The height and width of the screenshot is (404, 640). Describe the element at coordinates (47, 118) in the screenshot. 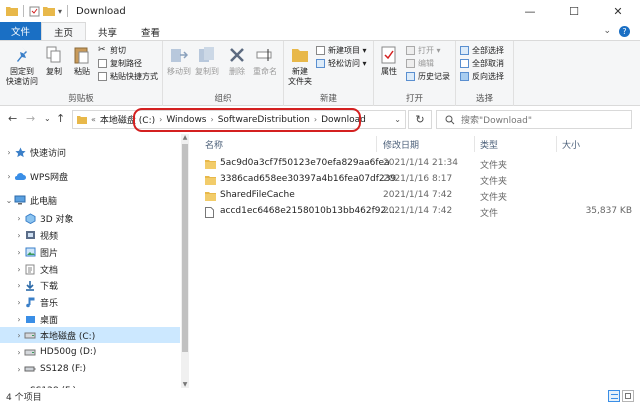

I see `recent-locations-button: ⌄` at that location.